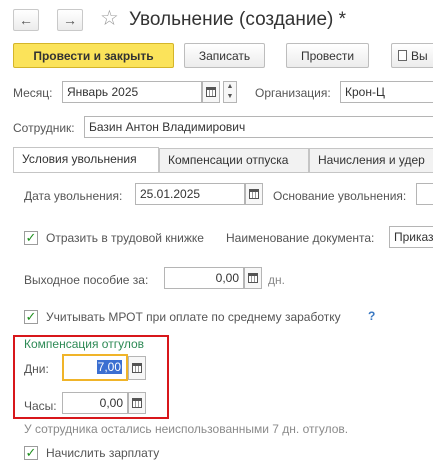 The width and height of the screenshot is (433, 469). I want to click on post-and-close-button: Провести и закрыть, so click(93, 55).